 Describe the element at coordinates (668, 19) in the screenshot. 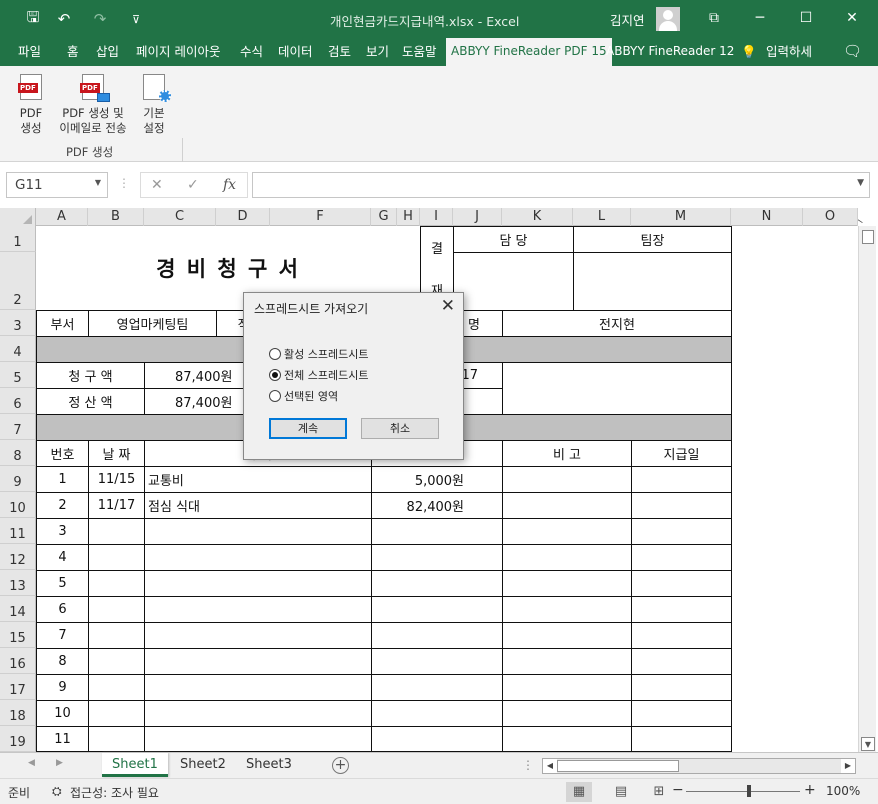

I see `avatar` at that location.